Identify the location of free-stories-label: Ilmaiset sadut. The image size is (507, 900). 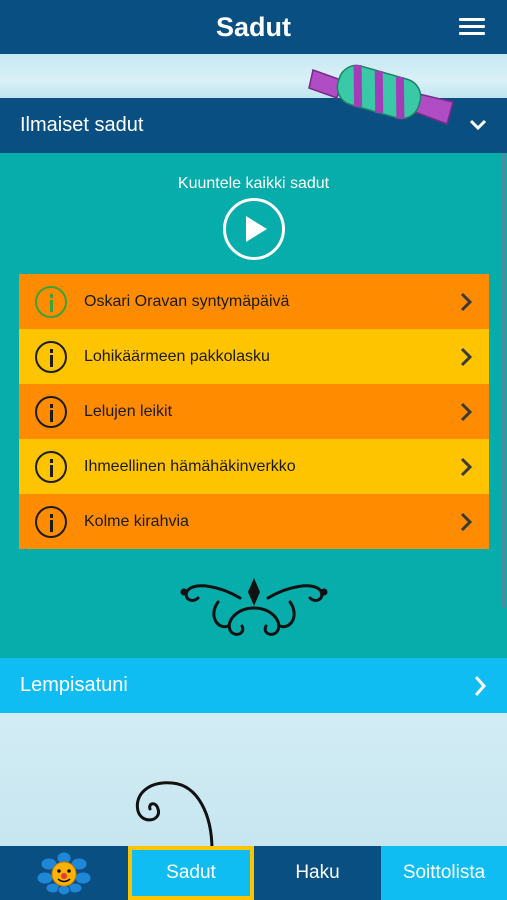
(82, 125).